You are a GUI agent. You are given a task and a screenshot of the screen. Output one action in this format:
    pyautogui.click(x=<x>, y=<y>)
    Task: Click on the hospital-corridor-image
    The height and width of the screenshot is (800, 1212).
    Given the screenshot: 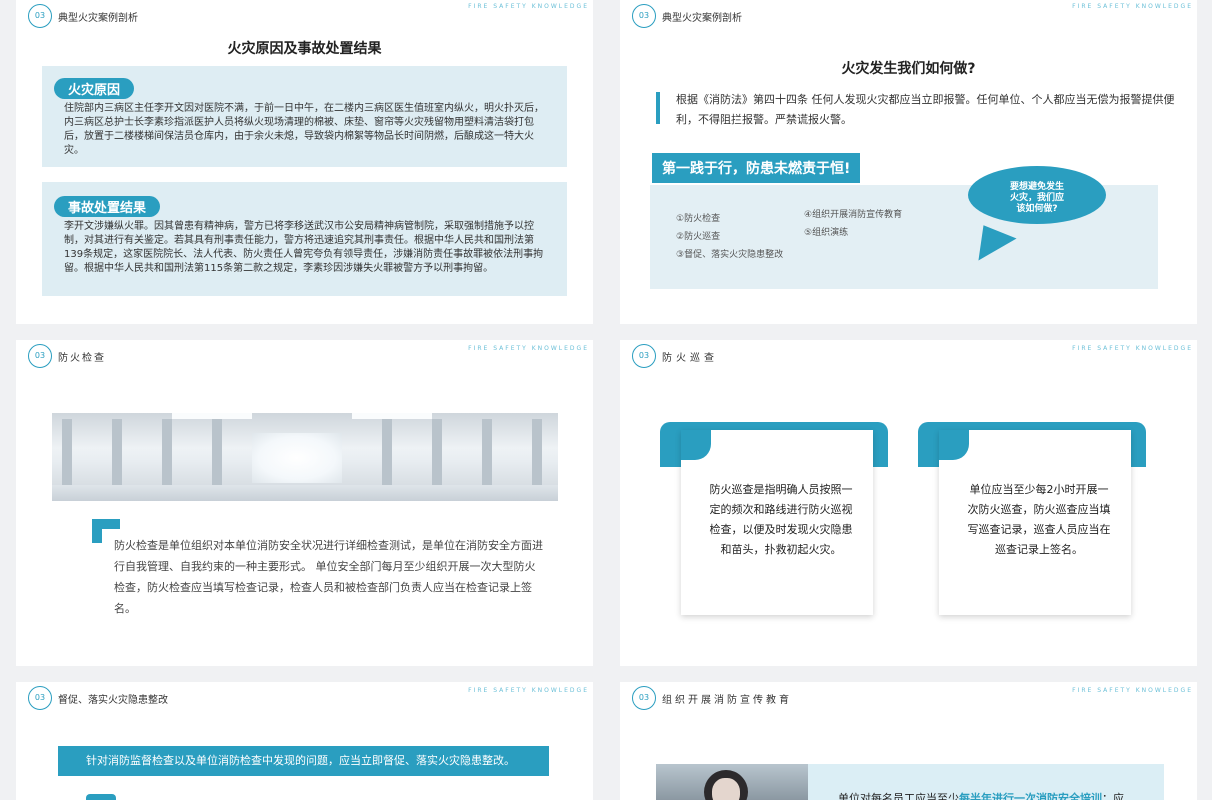 What is the action you would take?
    pyautogui.click(x=305, y=457)
    